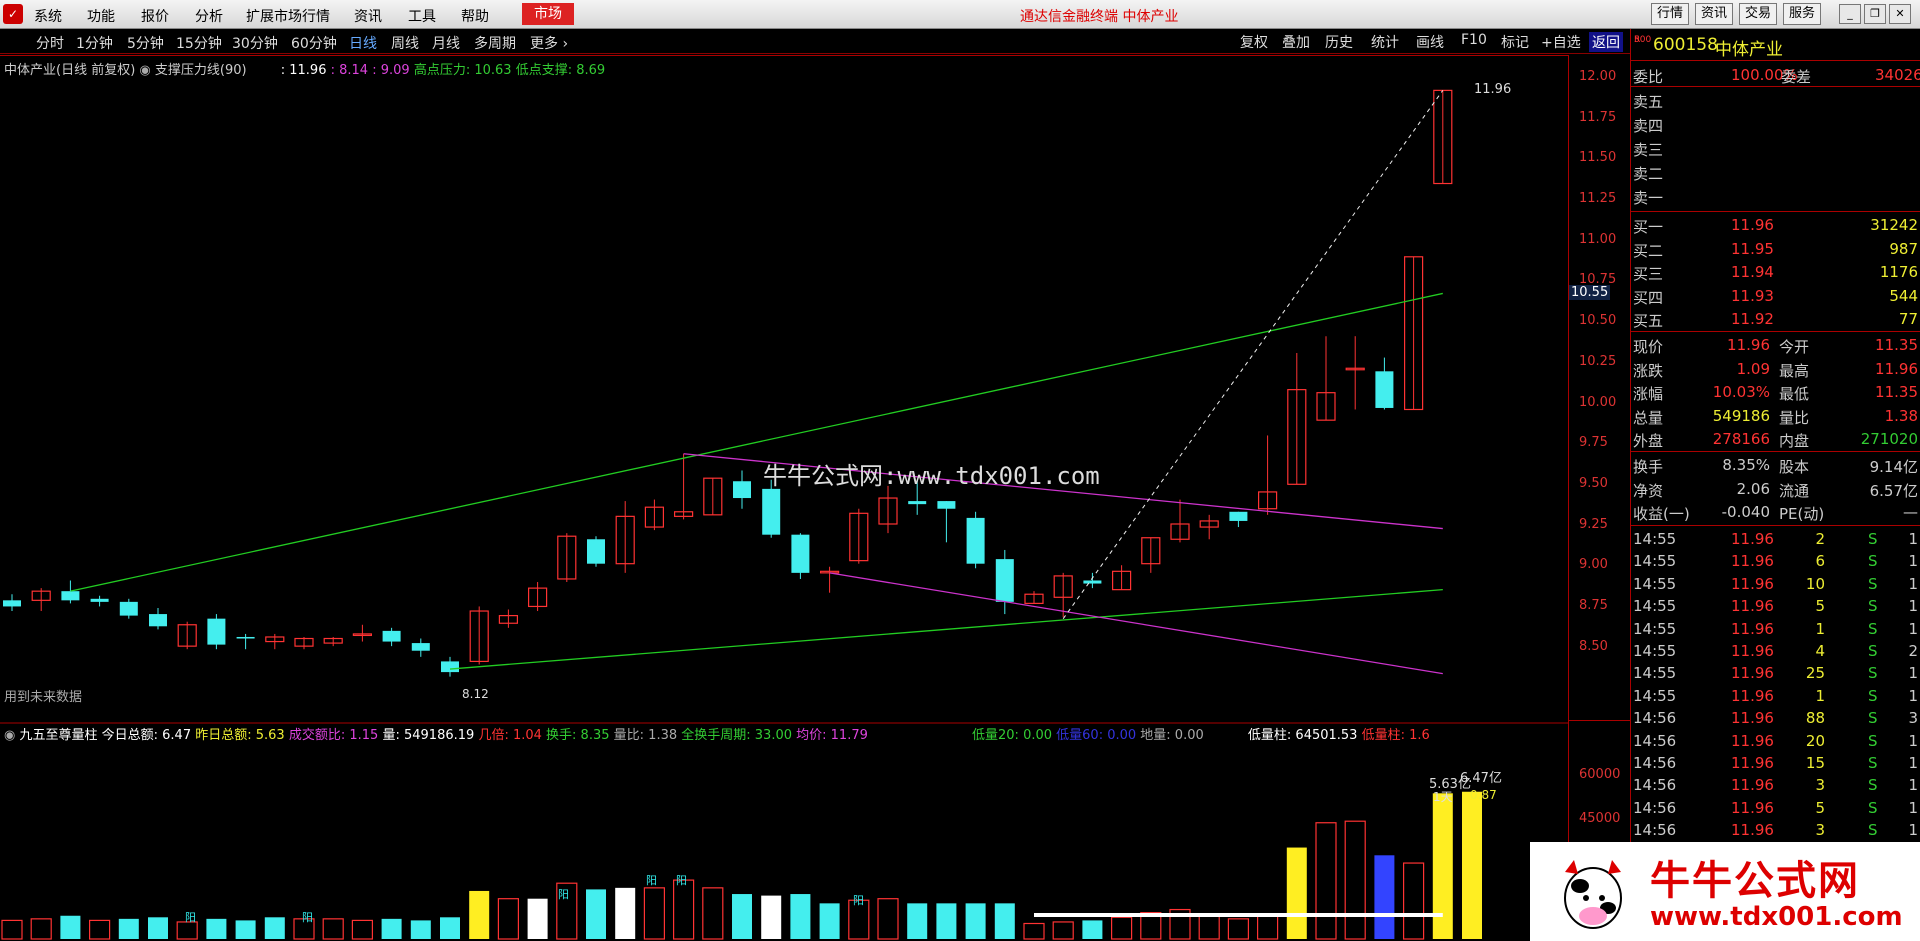 The width and height of the screenshot is (1920, 941). I want to click on quote-tab-button: 行情, so click(1670, 14).